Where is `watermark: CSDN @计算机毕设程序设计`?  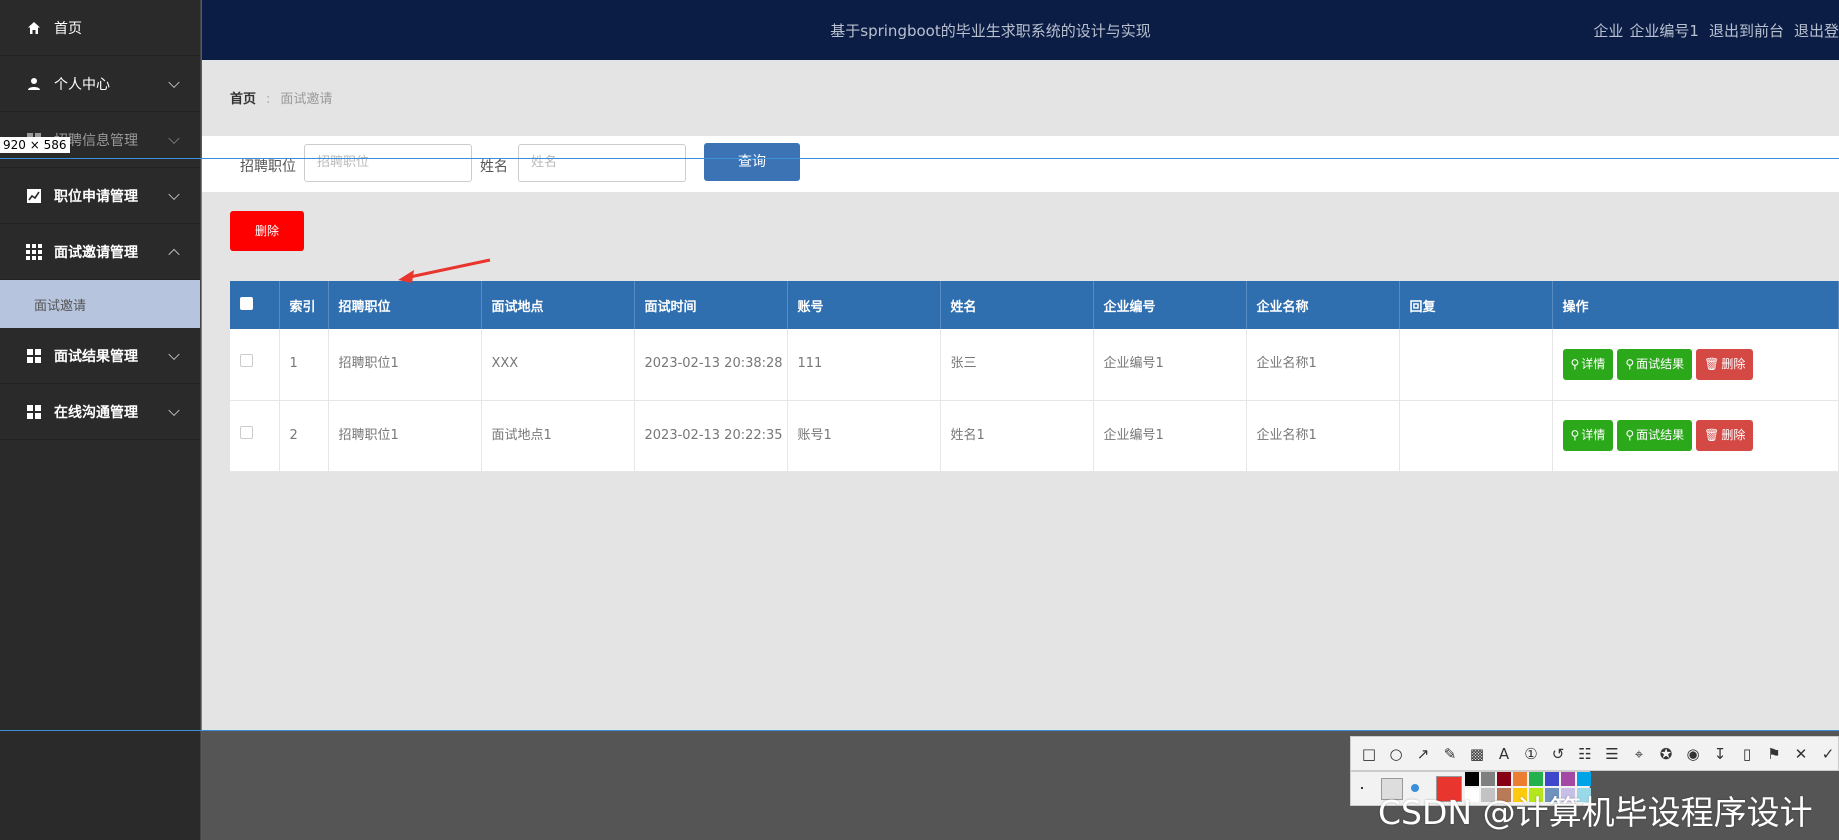 watermark: CSDN @计算机毕设程序设计 is located at coordinates (1595, 812).